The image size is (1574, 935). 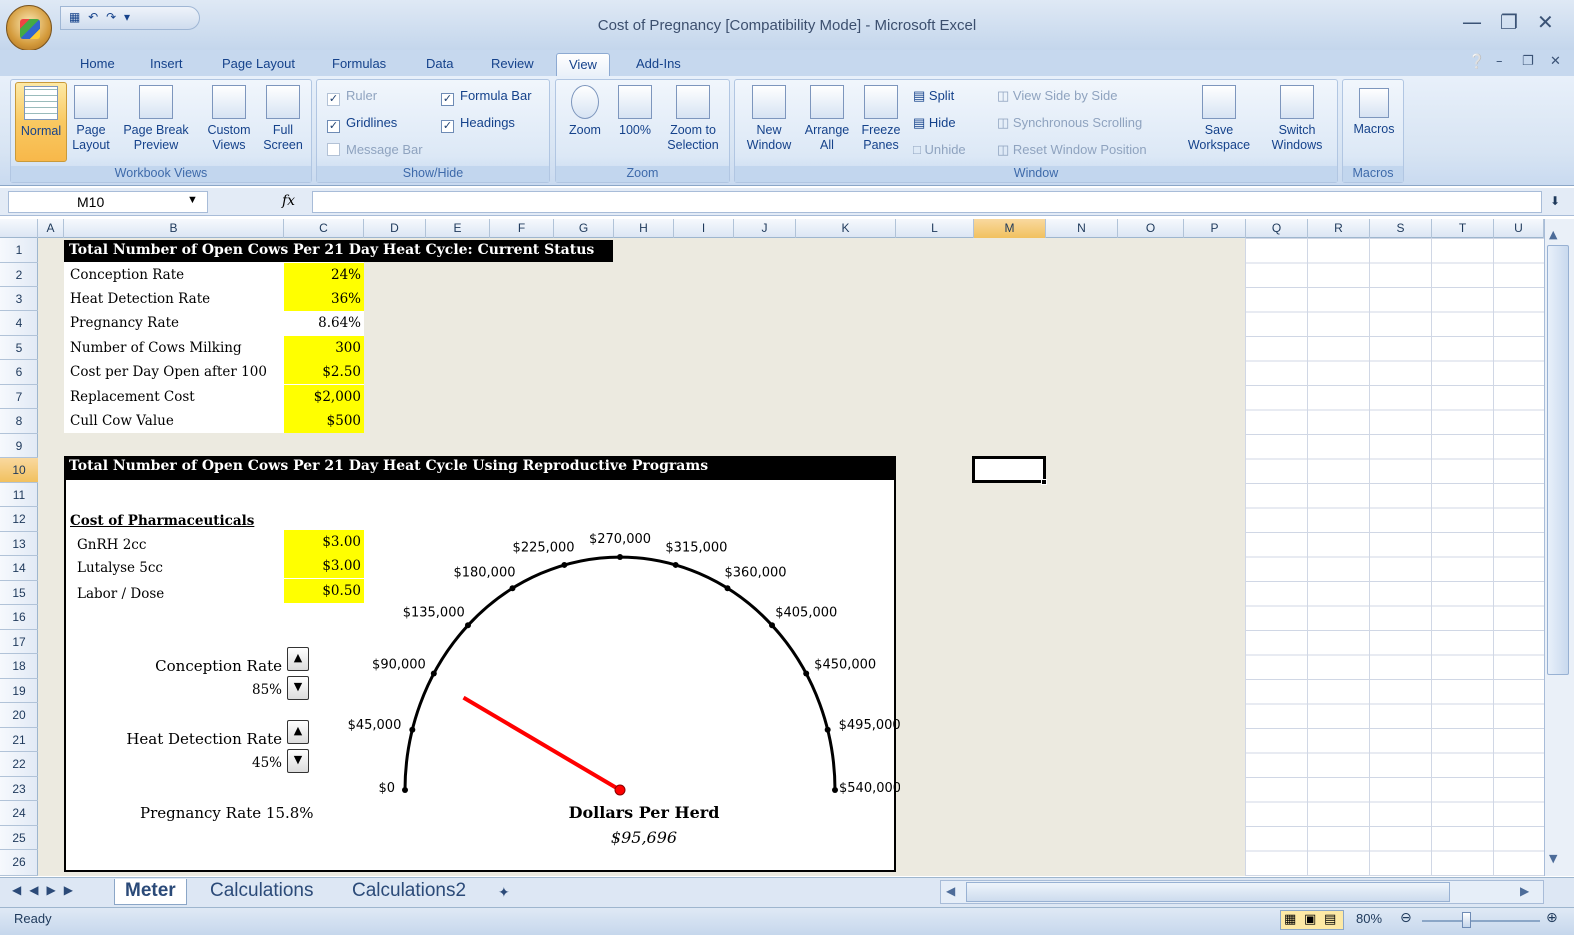 What do you see at coordinates (1558, 460) in the screenshot?
I see `vertical-scroll-thumb` at bounding box center [1558, 460].